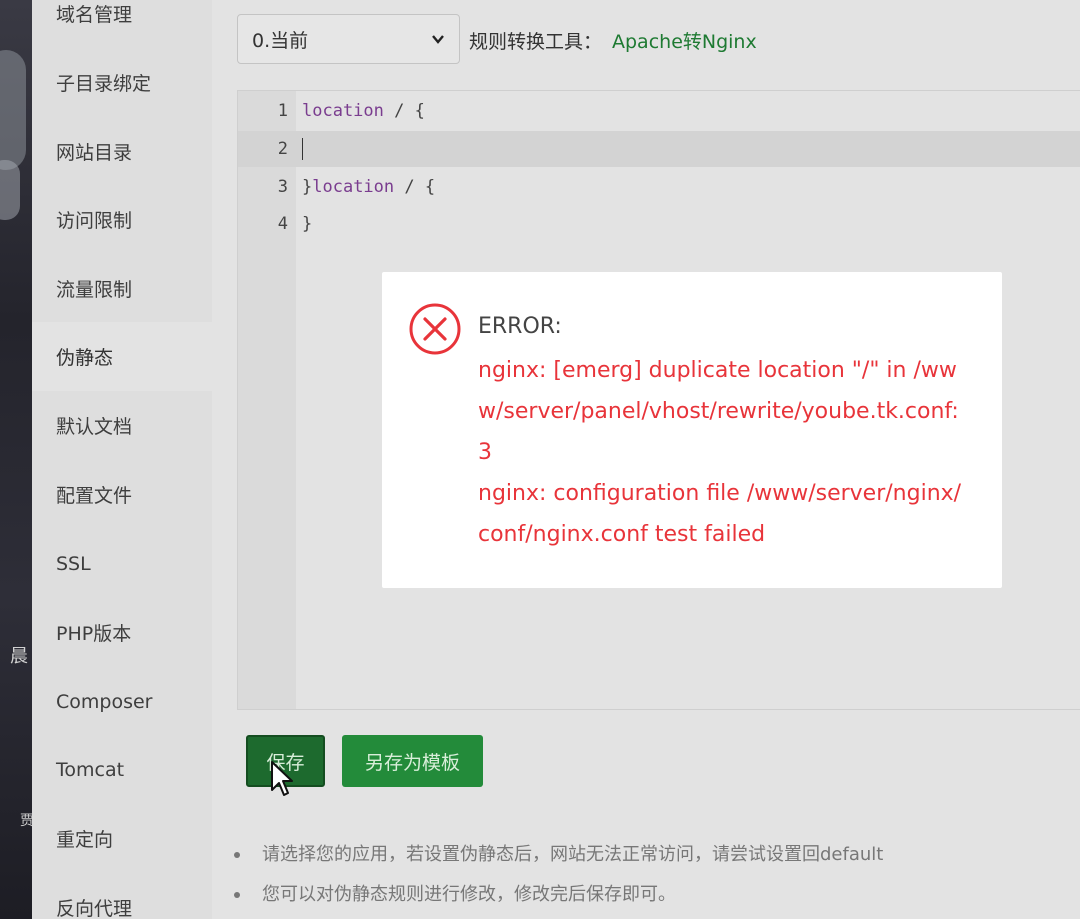  I want to click on background-figure, so click(13, 110).